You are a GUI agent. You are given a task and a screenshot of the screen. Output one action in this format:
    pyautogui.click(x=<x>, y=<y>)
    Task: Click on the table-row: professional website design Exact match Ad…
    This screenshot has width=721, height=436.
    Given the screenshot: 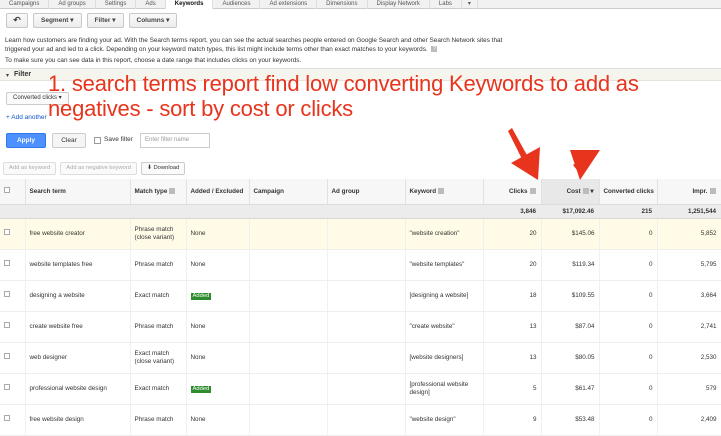 What is the action you would take?
    pyautogui.click(x=360, y=389)
    